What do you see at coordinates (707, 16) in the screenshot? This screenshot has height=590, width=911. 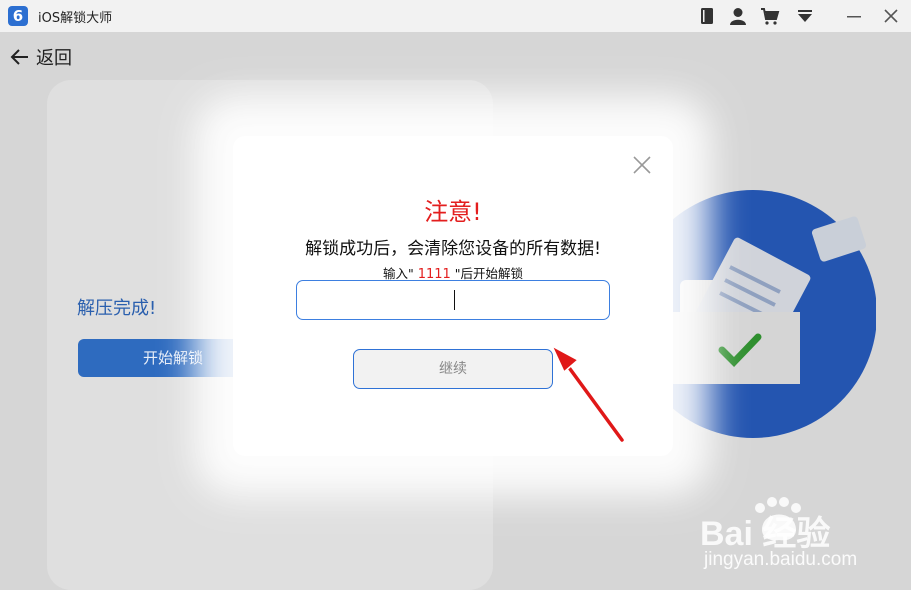 I see `book-icon` at bounding box center [707, 16].